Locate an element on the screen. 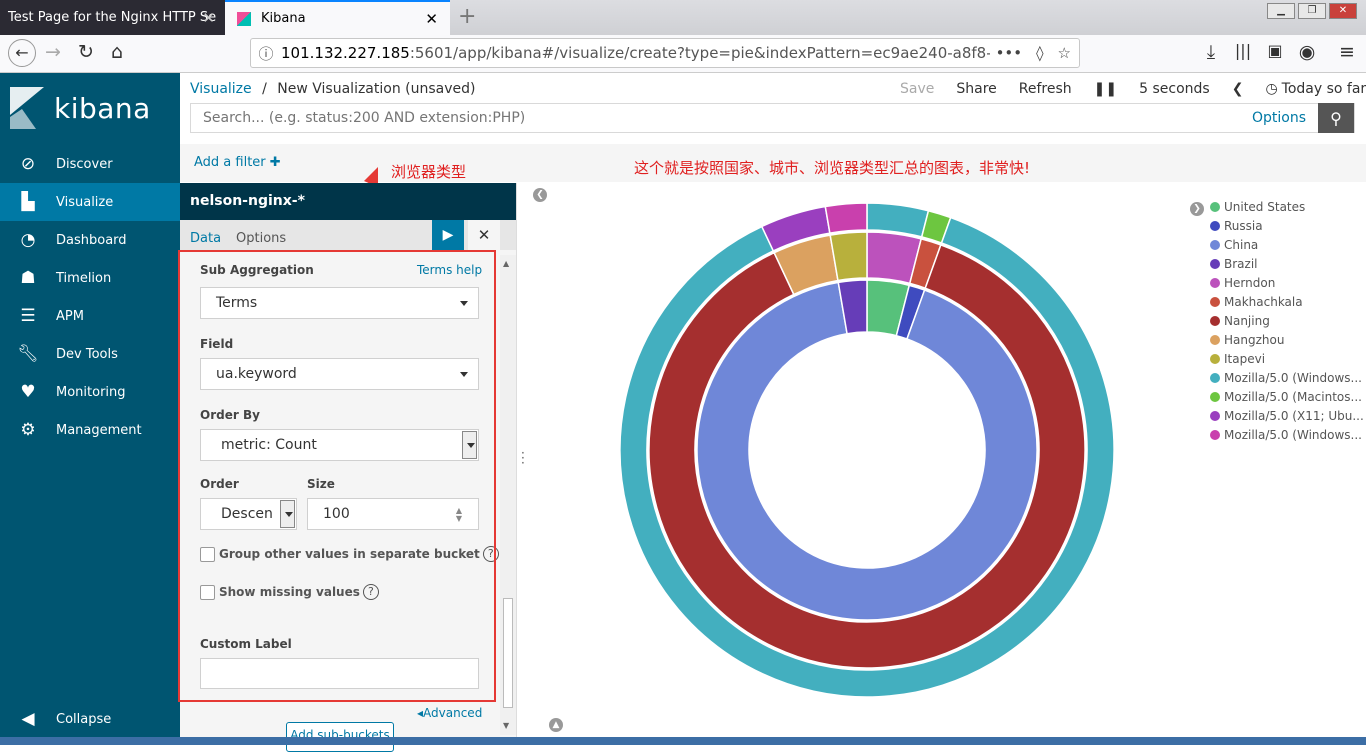  sidebar-item-timelion: ☗ Timelion is located at coordinates (90, 278).